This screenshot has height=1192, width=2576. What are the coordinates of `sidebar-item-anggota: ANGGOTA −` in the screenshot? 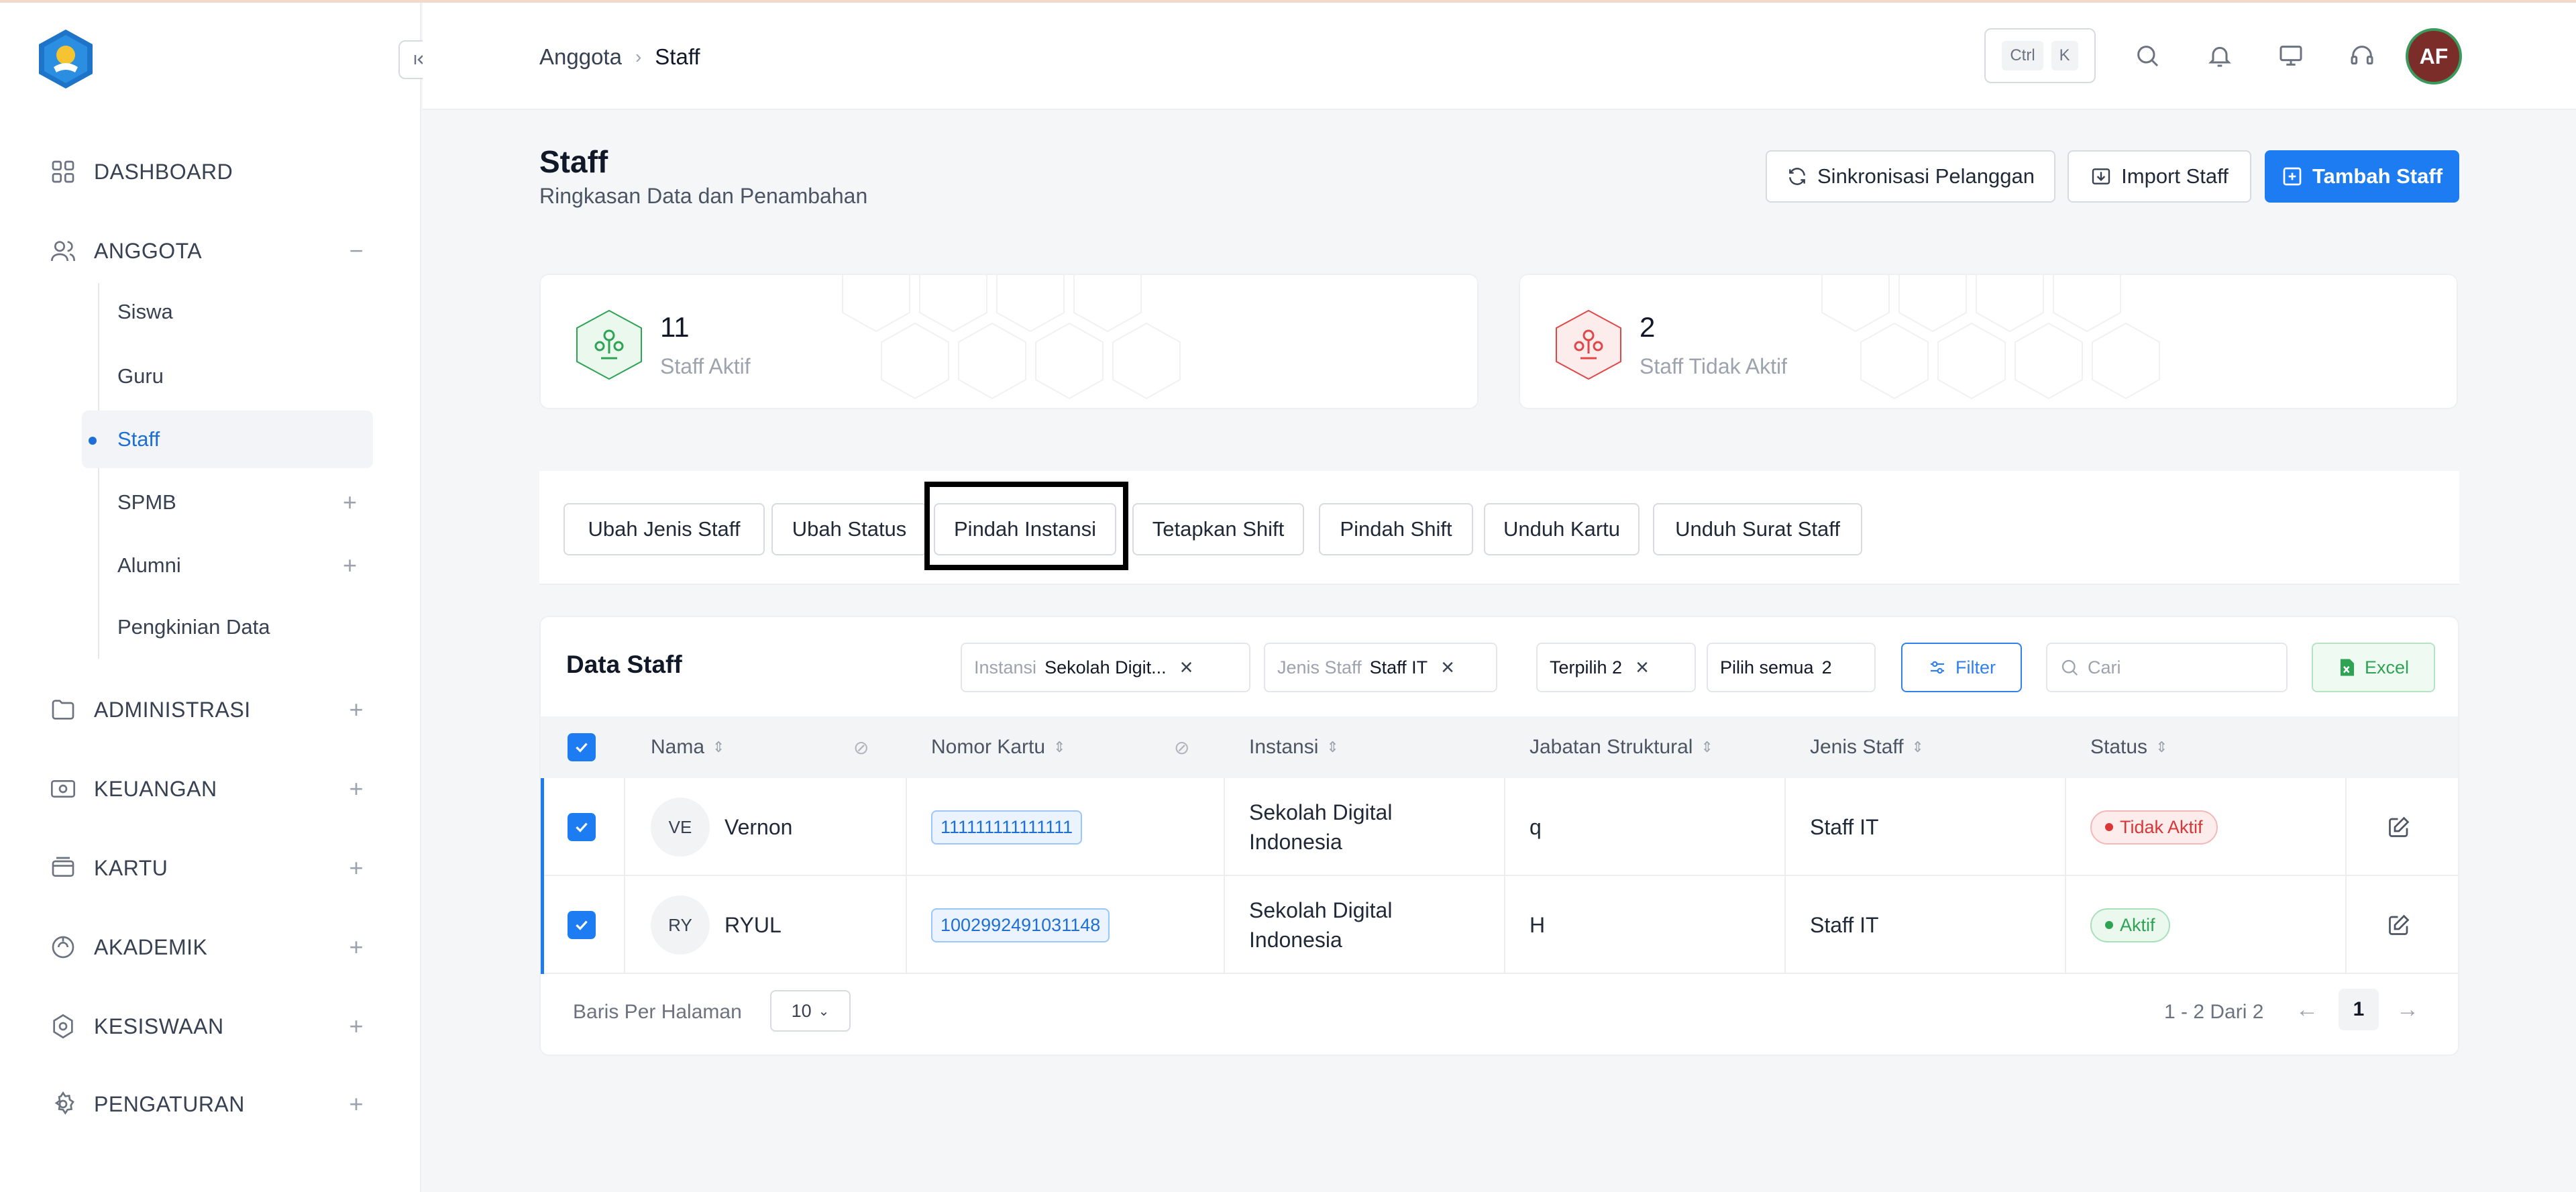 It's located at (206, 251).